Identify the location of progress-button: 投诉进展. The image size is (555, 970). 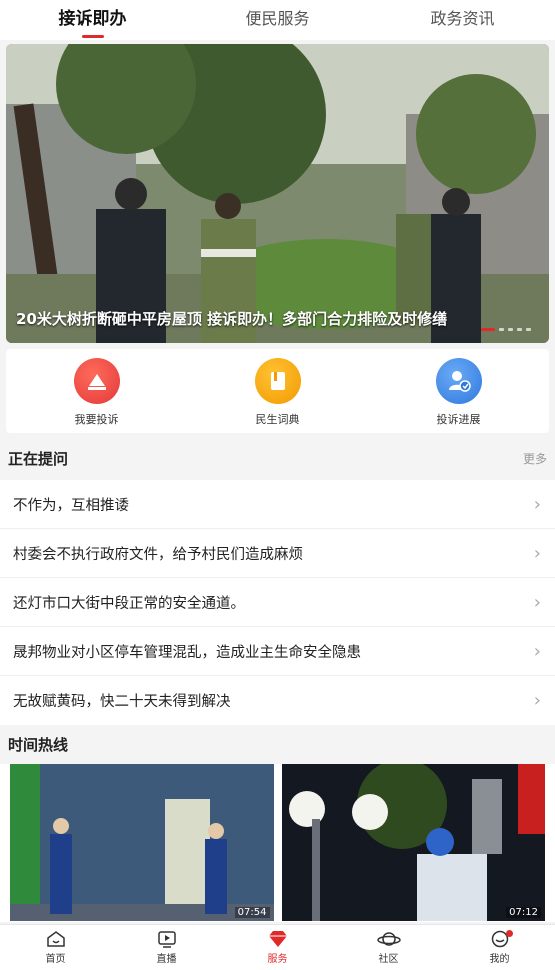
(458, 391).